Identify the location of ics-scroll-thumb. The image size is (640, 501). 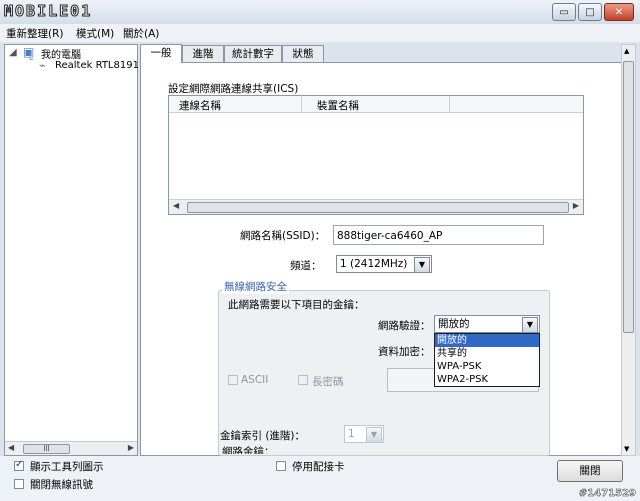
(378, 207).